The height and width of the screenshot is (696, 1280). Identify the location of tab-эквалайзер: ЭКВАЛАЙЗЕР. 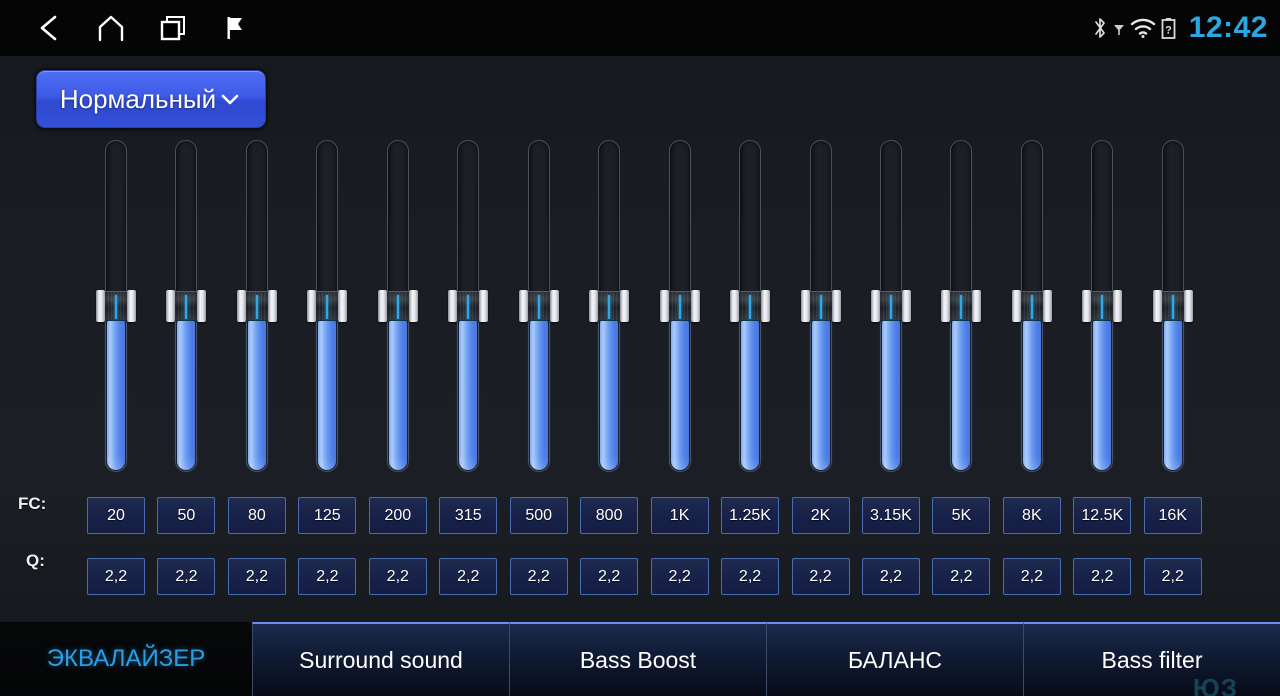
(126, 659).